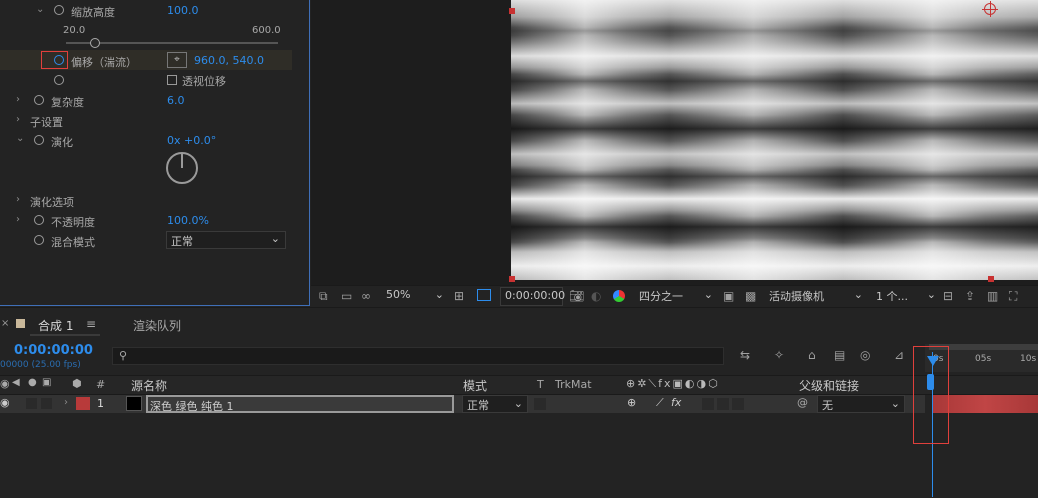 This screenshot has width=1038, height=498. Describe the element at coordinates (948, 296) in the screenshot. I see `reset-exposure-icon: ⊟` at that location.